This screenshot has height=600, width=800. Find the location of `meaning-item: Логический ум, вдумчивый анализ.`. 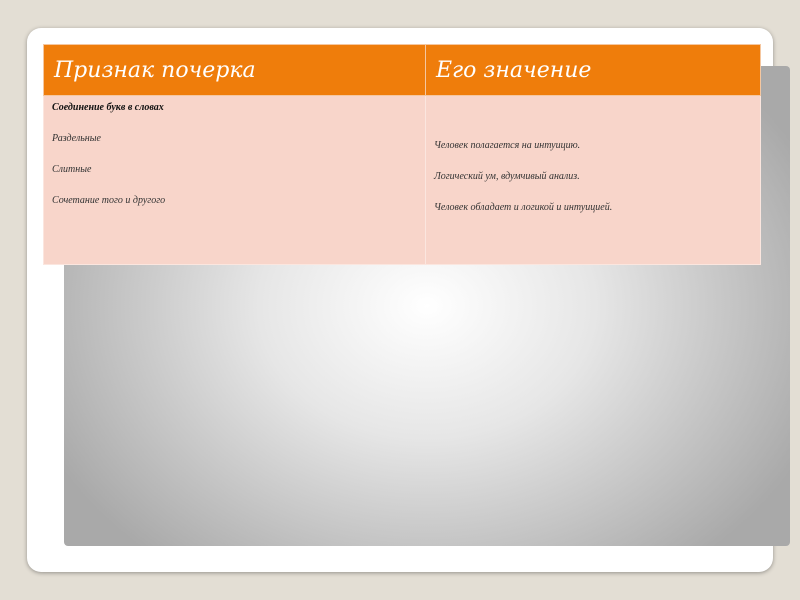

meaning-item: Логический ум, вдумчивый анализ. is located at coordinates (507, 176).